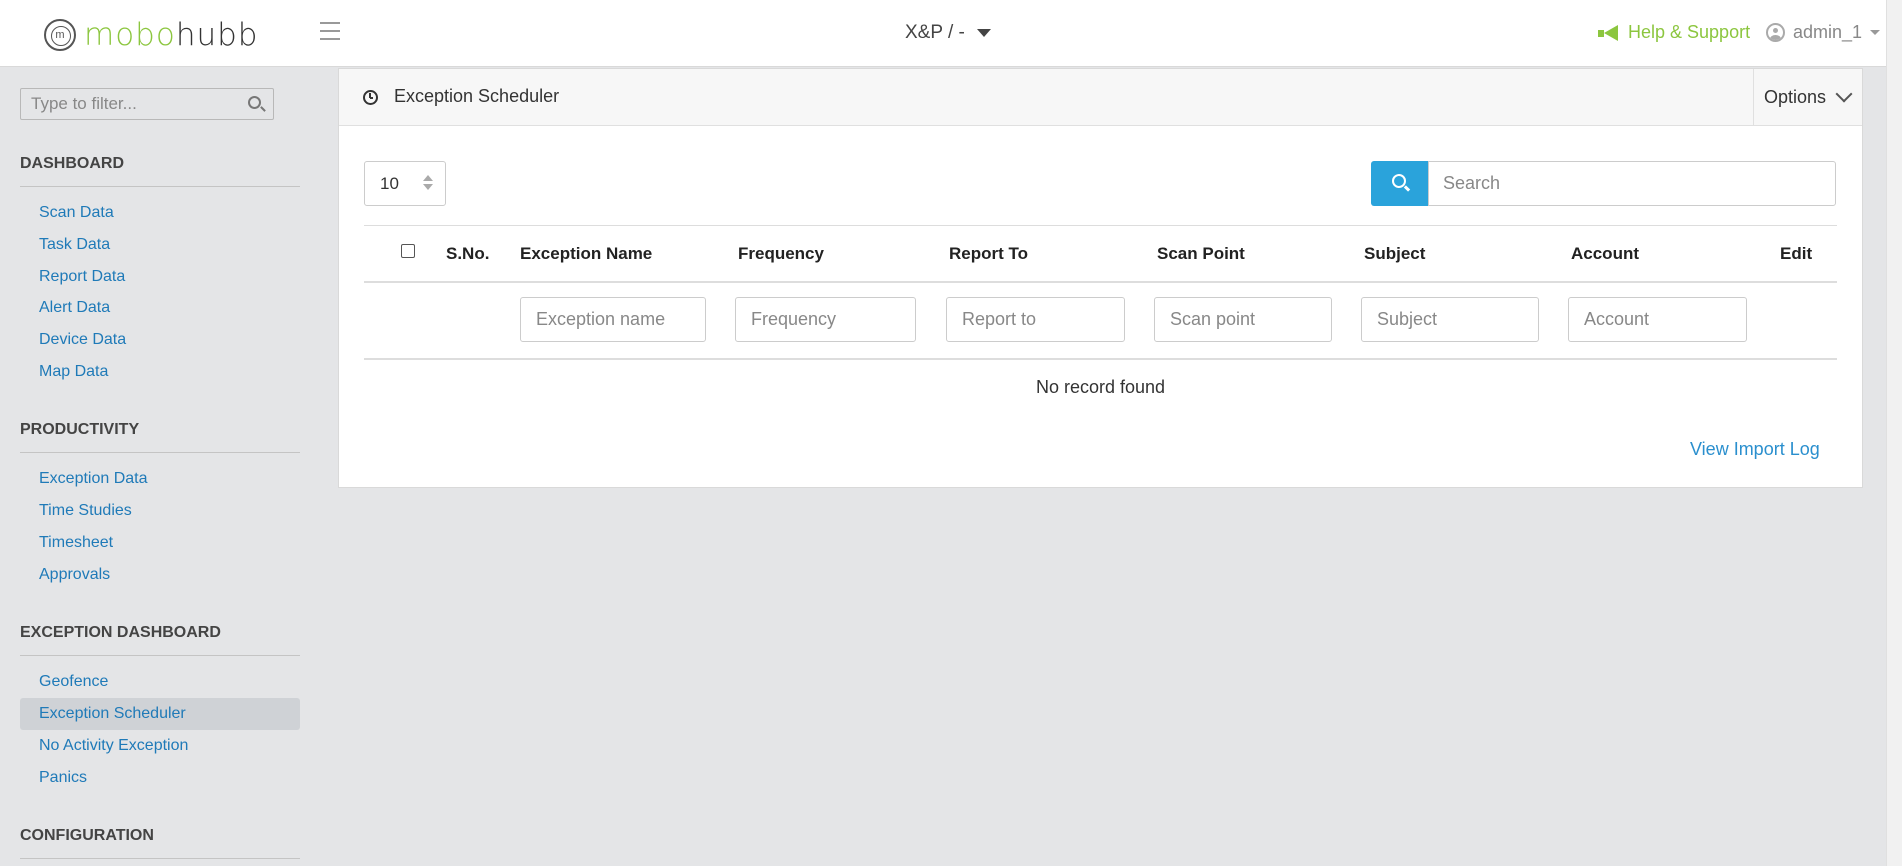 This screenshot has width=1902, height=866. I want to click on help-label: Help & Support, so click(1689, 32).